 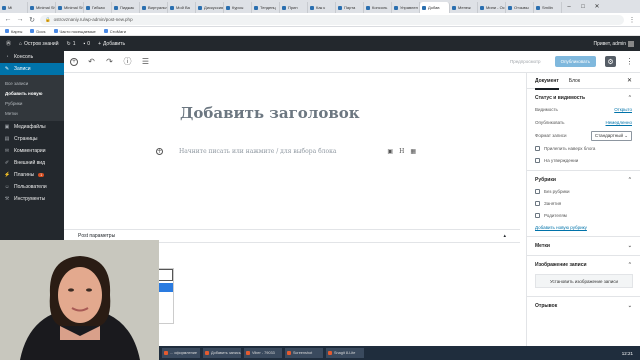 What do you see at coordinates (551, 135) in the screenshot?
I see `format-label: Формат записи` at bounding box center [551, 135].